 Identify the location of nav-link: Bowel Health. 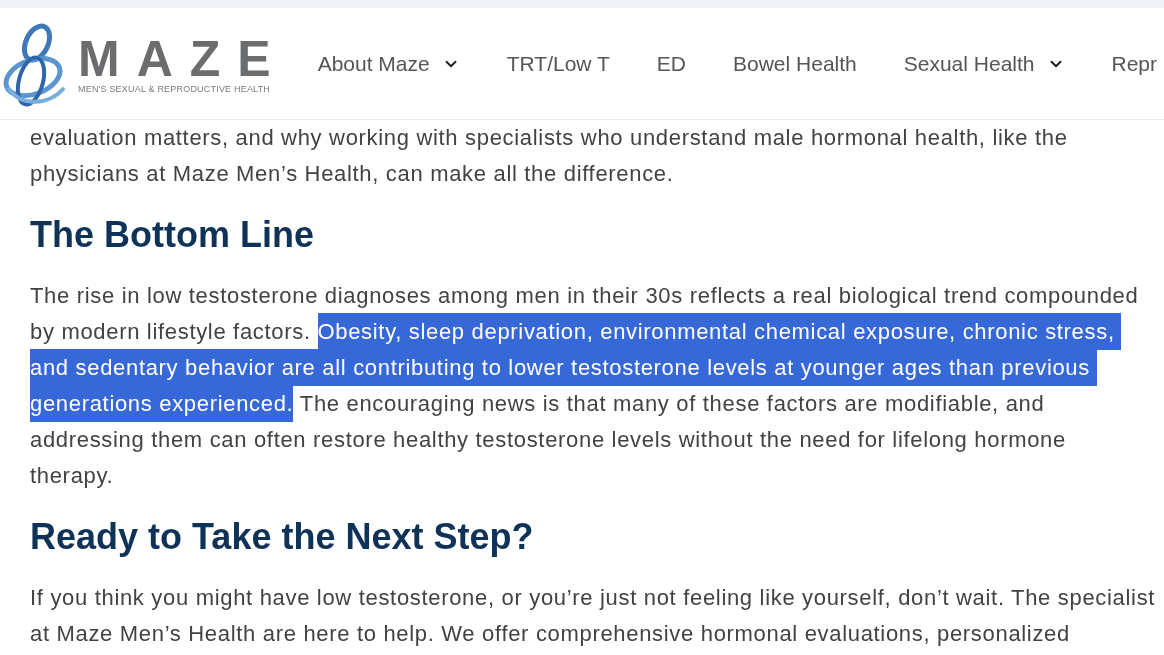
(795, 63).